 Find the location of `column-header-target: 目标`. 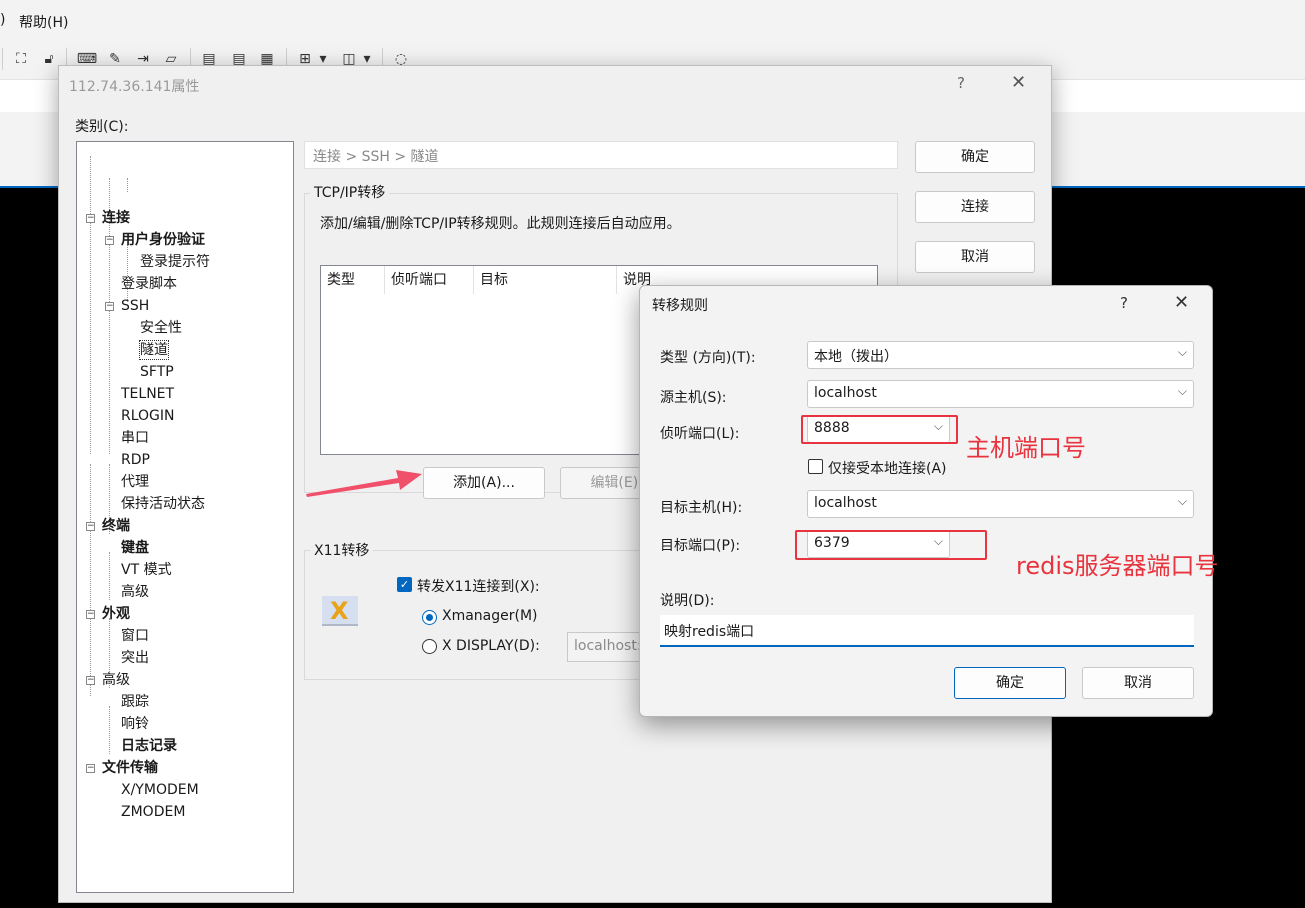

column-header-target: 目标 is located at coordinates (545, 280).